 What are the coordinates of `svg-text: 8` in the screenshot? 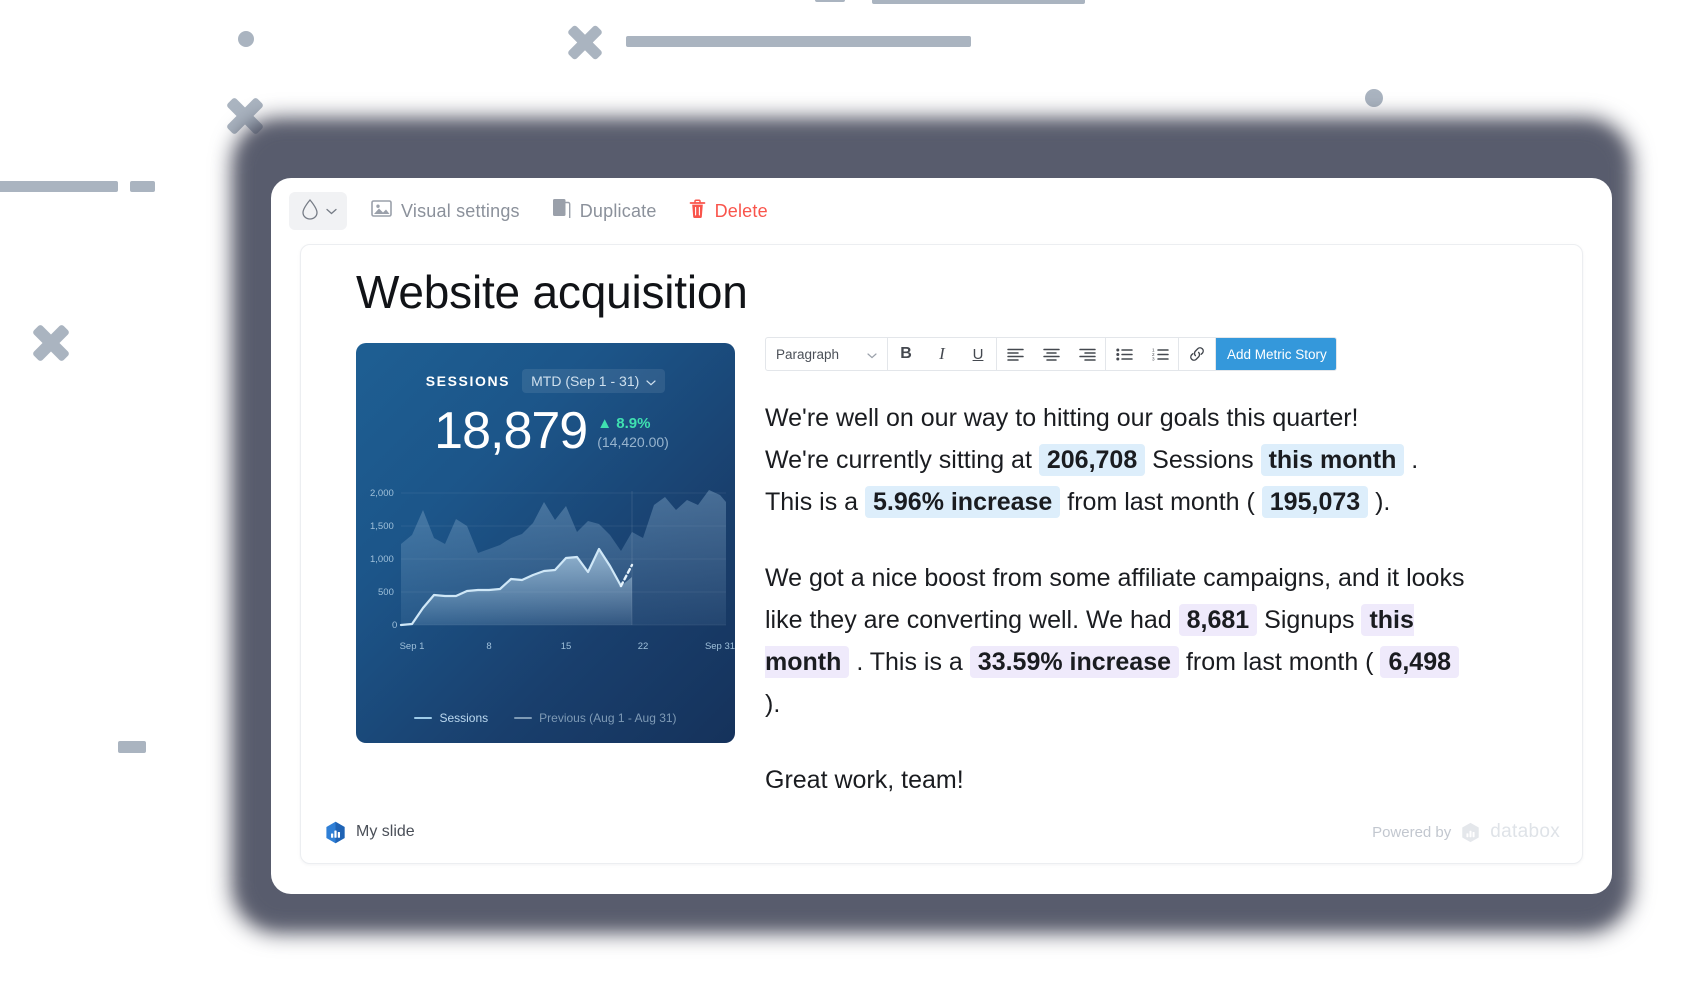 It's located at (488, 646).